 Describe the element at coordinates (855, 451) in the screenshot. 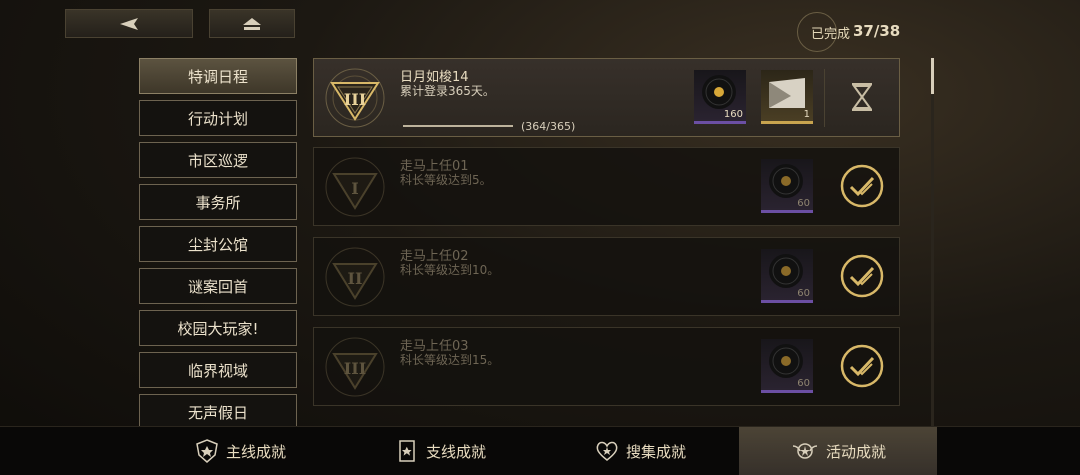

I see `tab-label: 活动成就` at that location.